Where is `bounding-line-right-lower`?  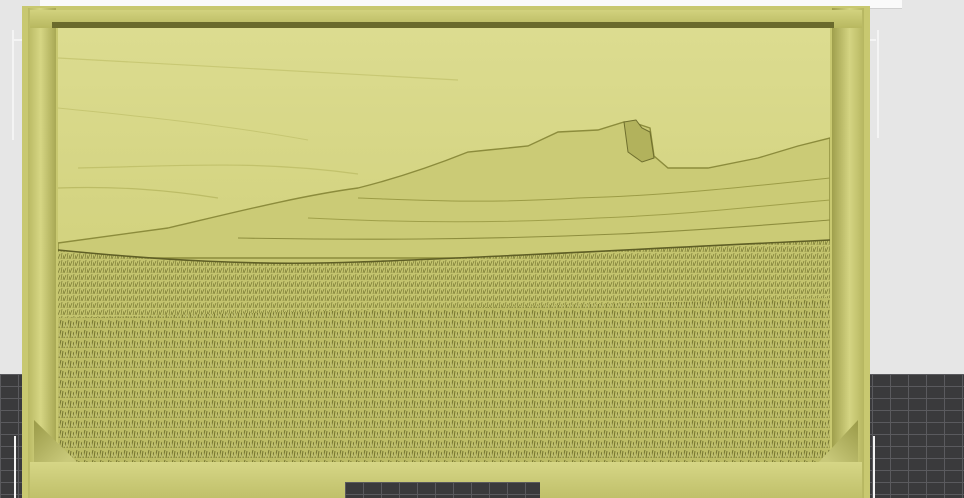
bounding-line-right-lower is located at coordinates (874, 467).